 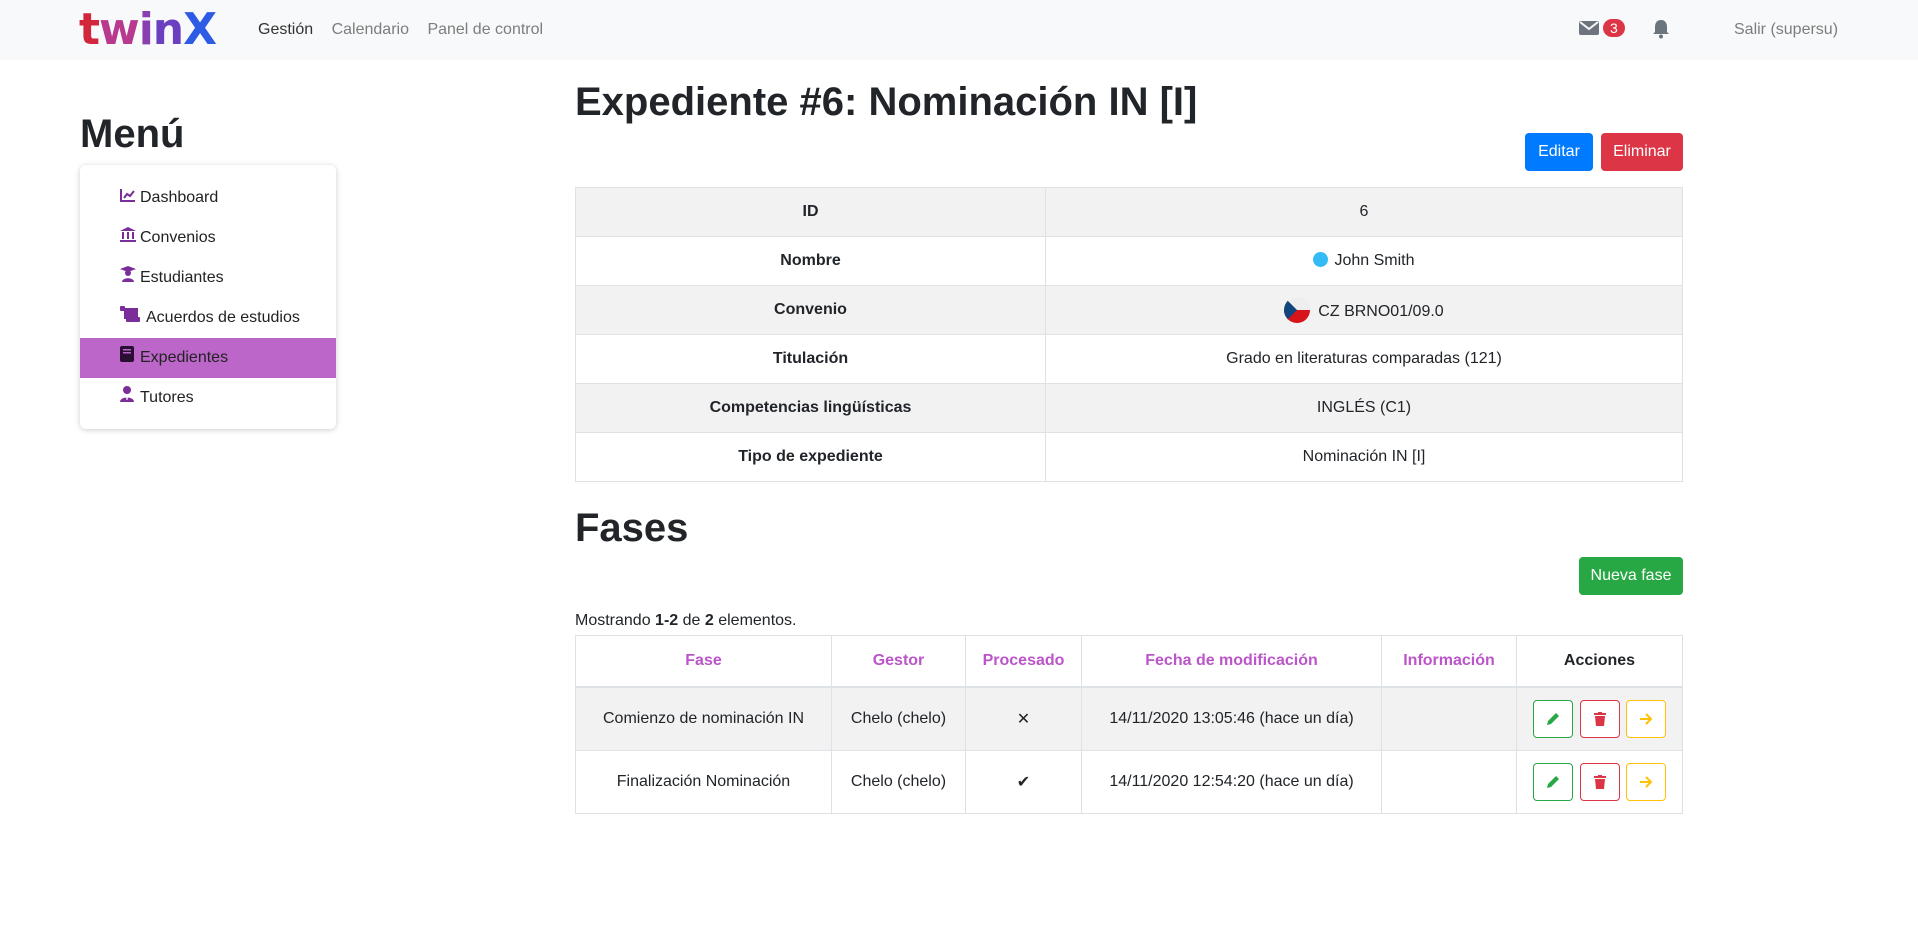 I want to click on cell-fase: Comienzo de nominación IN, so click(x=703, y=718).